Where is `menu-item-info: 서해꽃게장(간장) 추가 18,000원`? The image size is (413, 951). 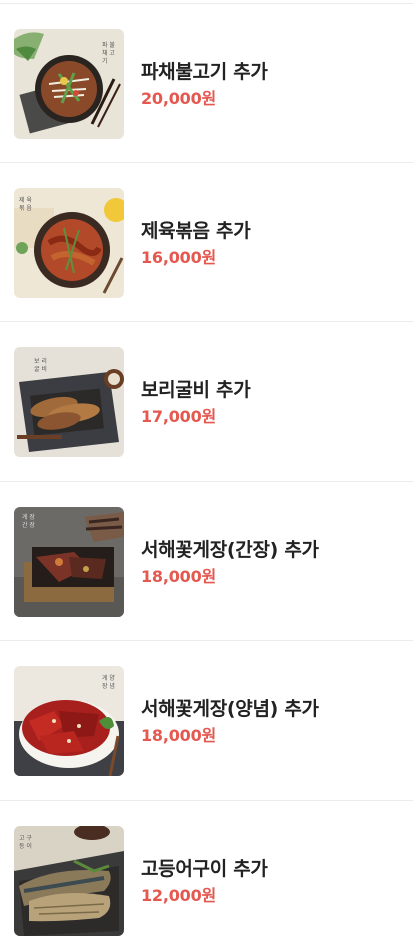
menu-item-info: 서해꽃게장(간장) 추가 18,000원 is located at coordinates (230, 562).